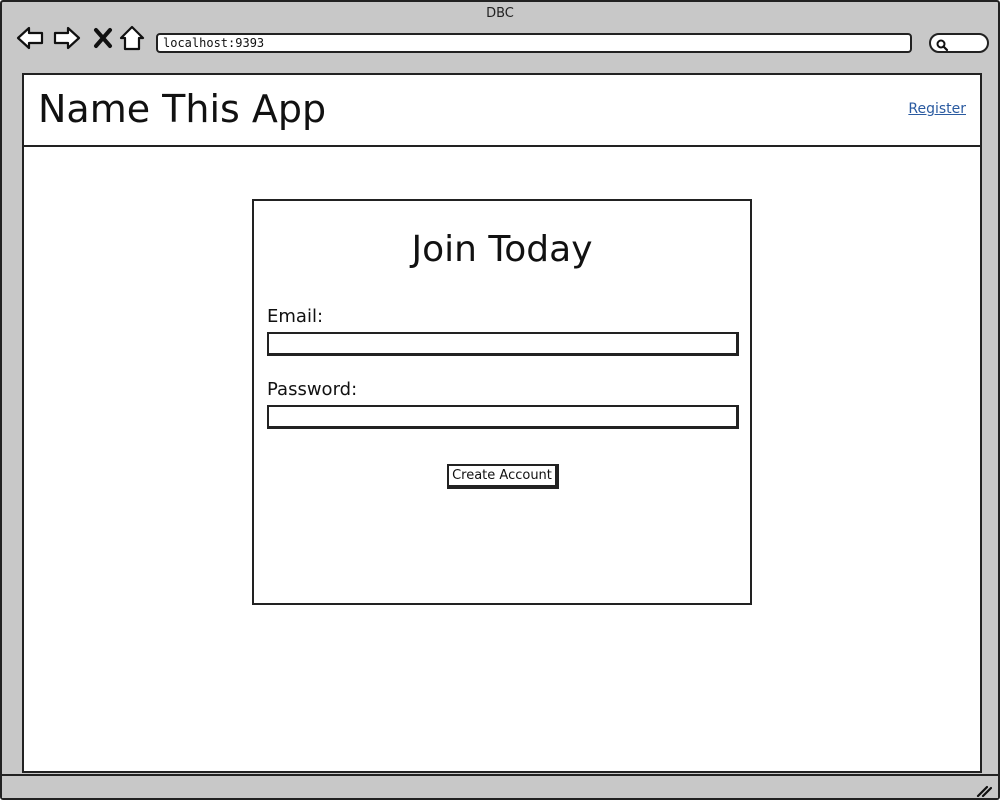 Image resolution: width=1000 pixels, height=801 pixels. I want to click on home-icon, so click(132, 38).